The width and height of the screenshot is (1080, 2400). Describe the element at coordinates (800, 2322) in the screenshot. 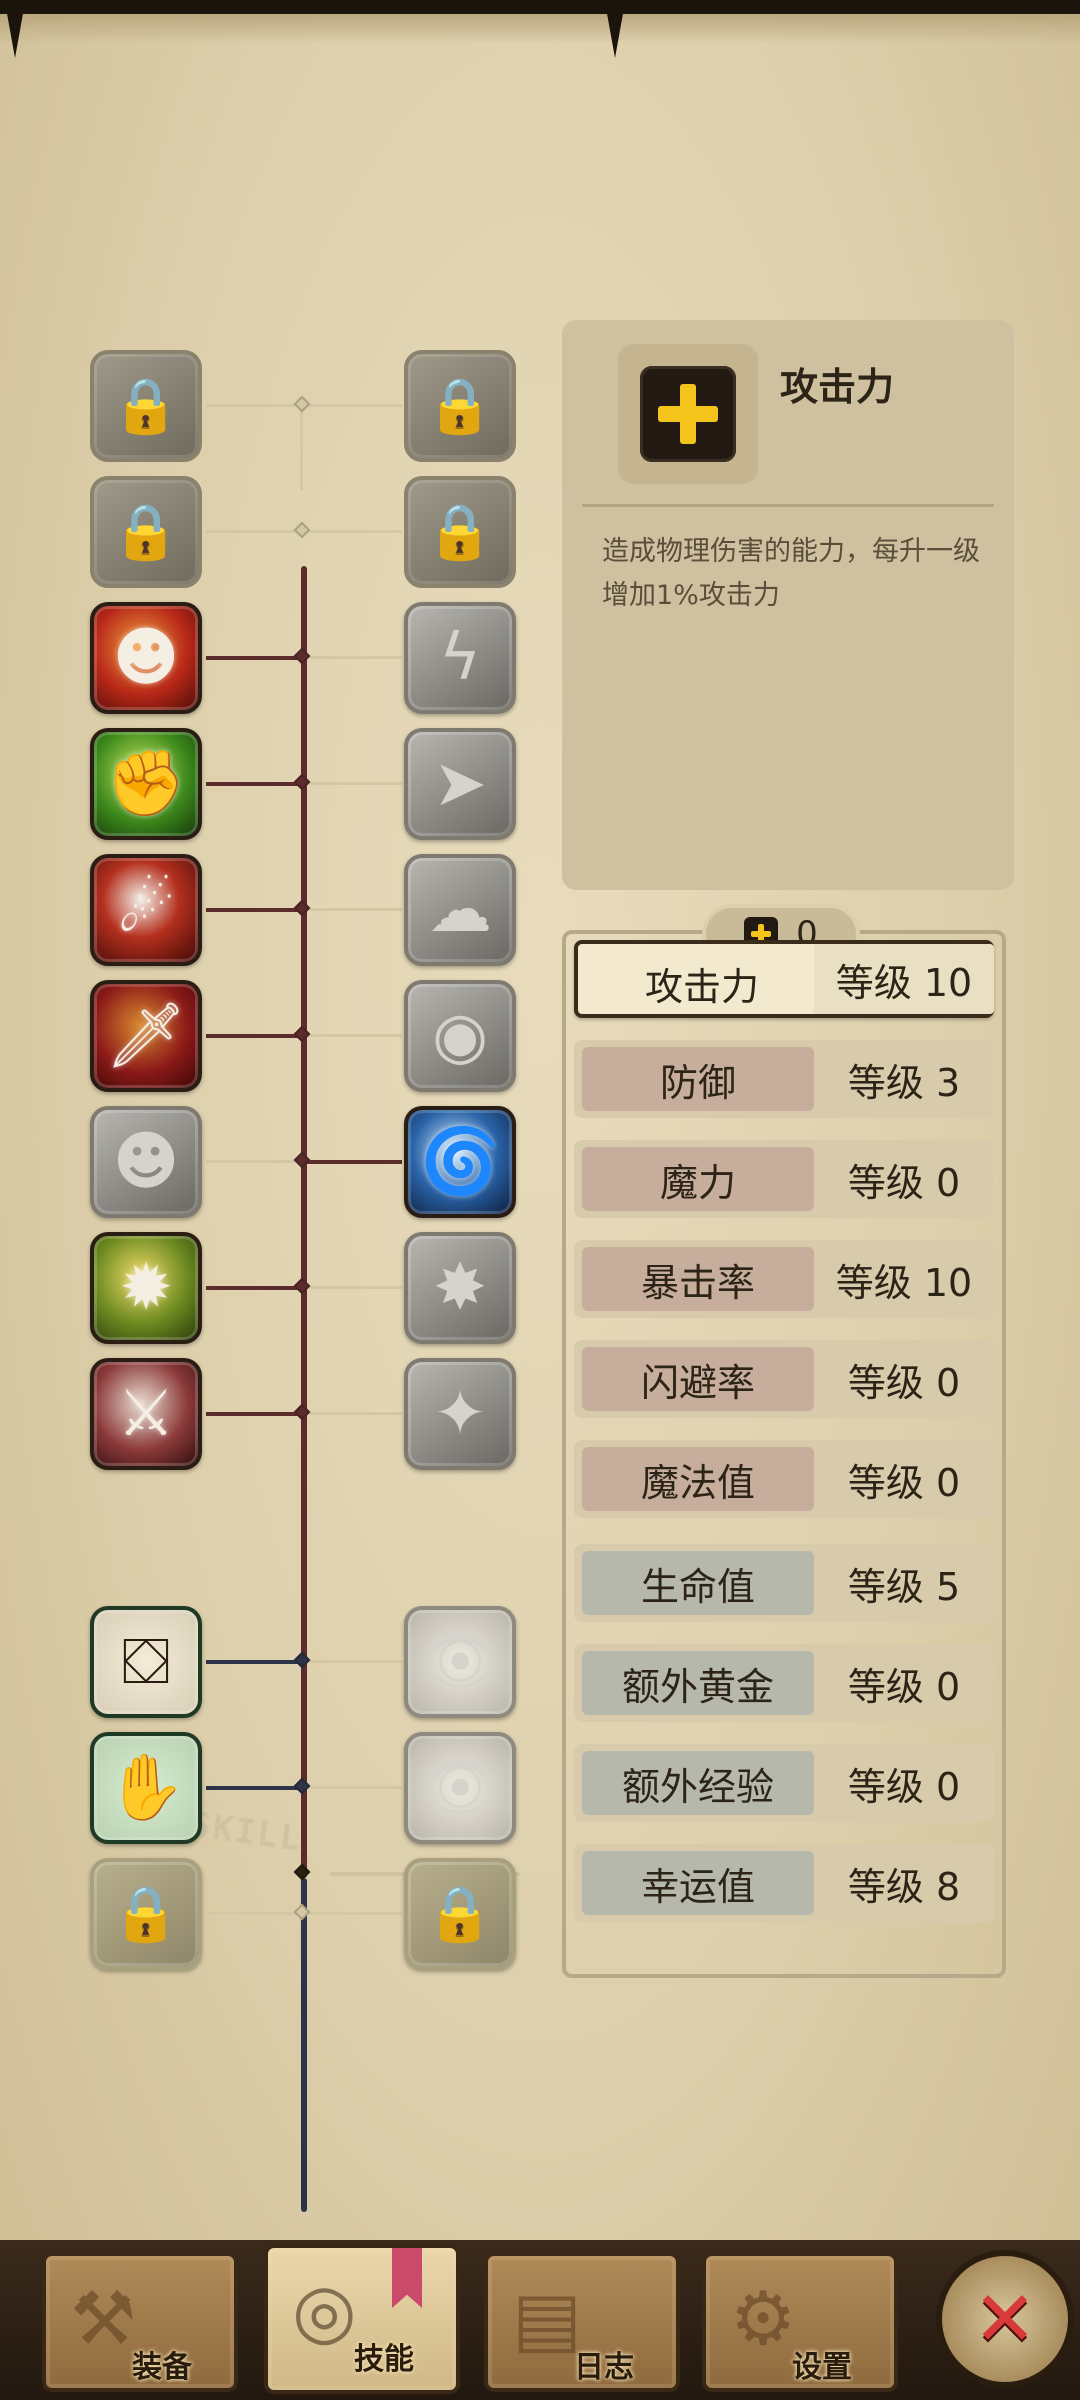

I see `tab-4: ⚙ 设置` at that location.